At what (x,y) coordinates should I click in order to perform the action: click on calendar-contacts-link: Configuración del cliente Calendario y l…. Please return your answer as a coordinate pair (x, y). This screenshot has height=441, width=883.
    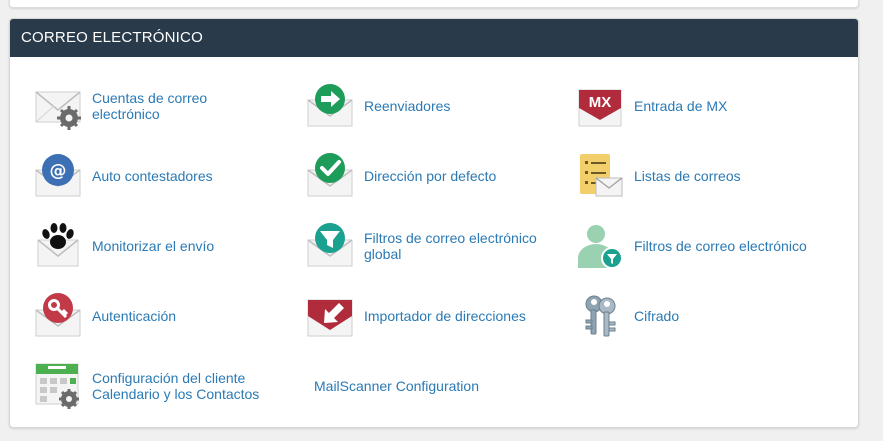
    Looking at the image, I should click on (154, 386).